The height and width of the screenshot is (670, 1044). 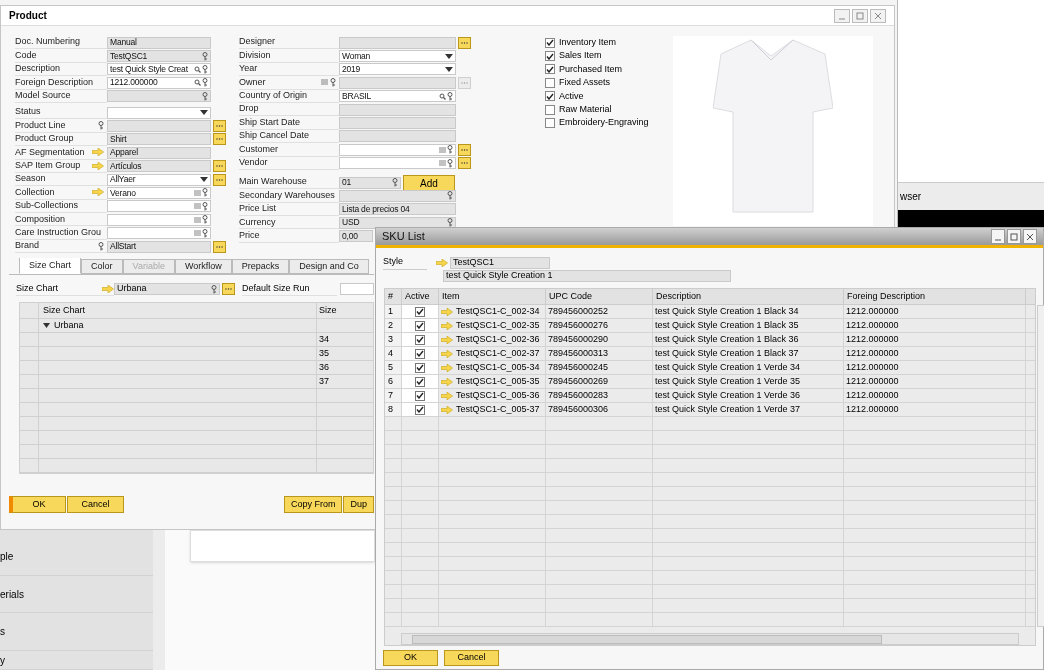 What do you see at coordinates (397, 96) in the screenshot?
I see `form-field: BRASIL` at bounding box center [397, 96].